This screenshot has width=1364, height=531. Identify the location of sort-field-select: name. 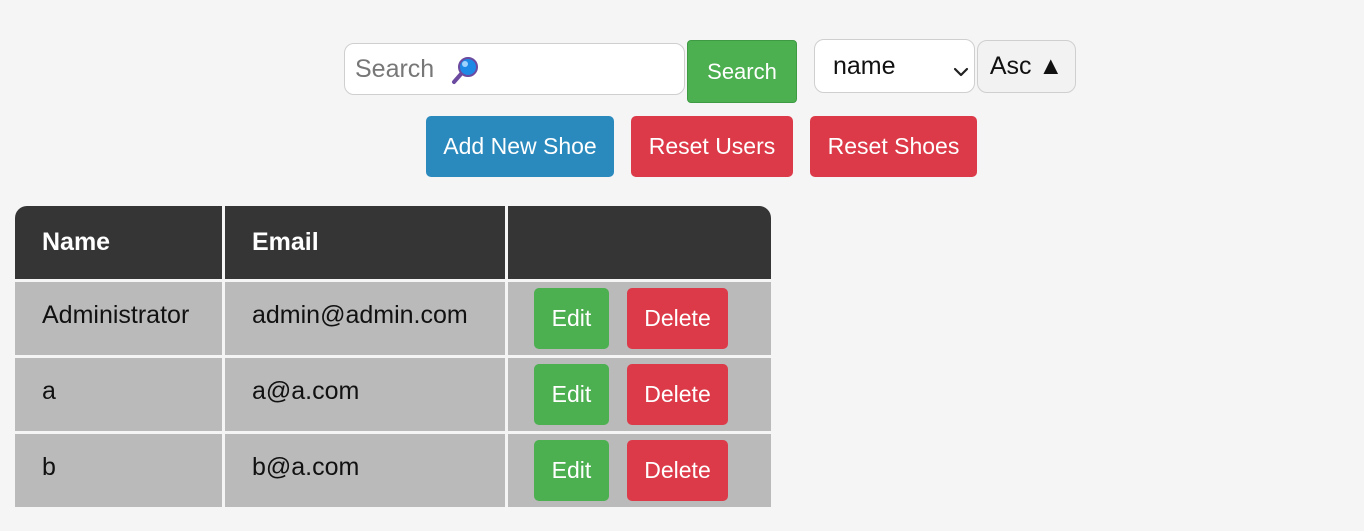
(894, 66).